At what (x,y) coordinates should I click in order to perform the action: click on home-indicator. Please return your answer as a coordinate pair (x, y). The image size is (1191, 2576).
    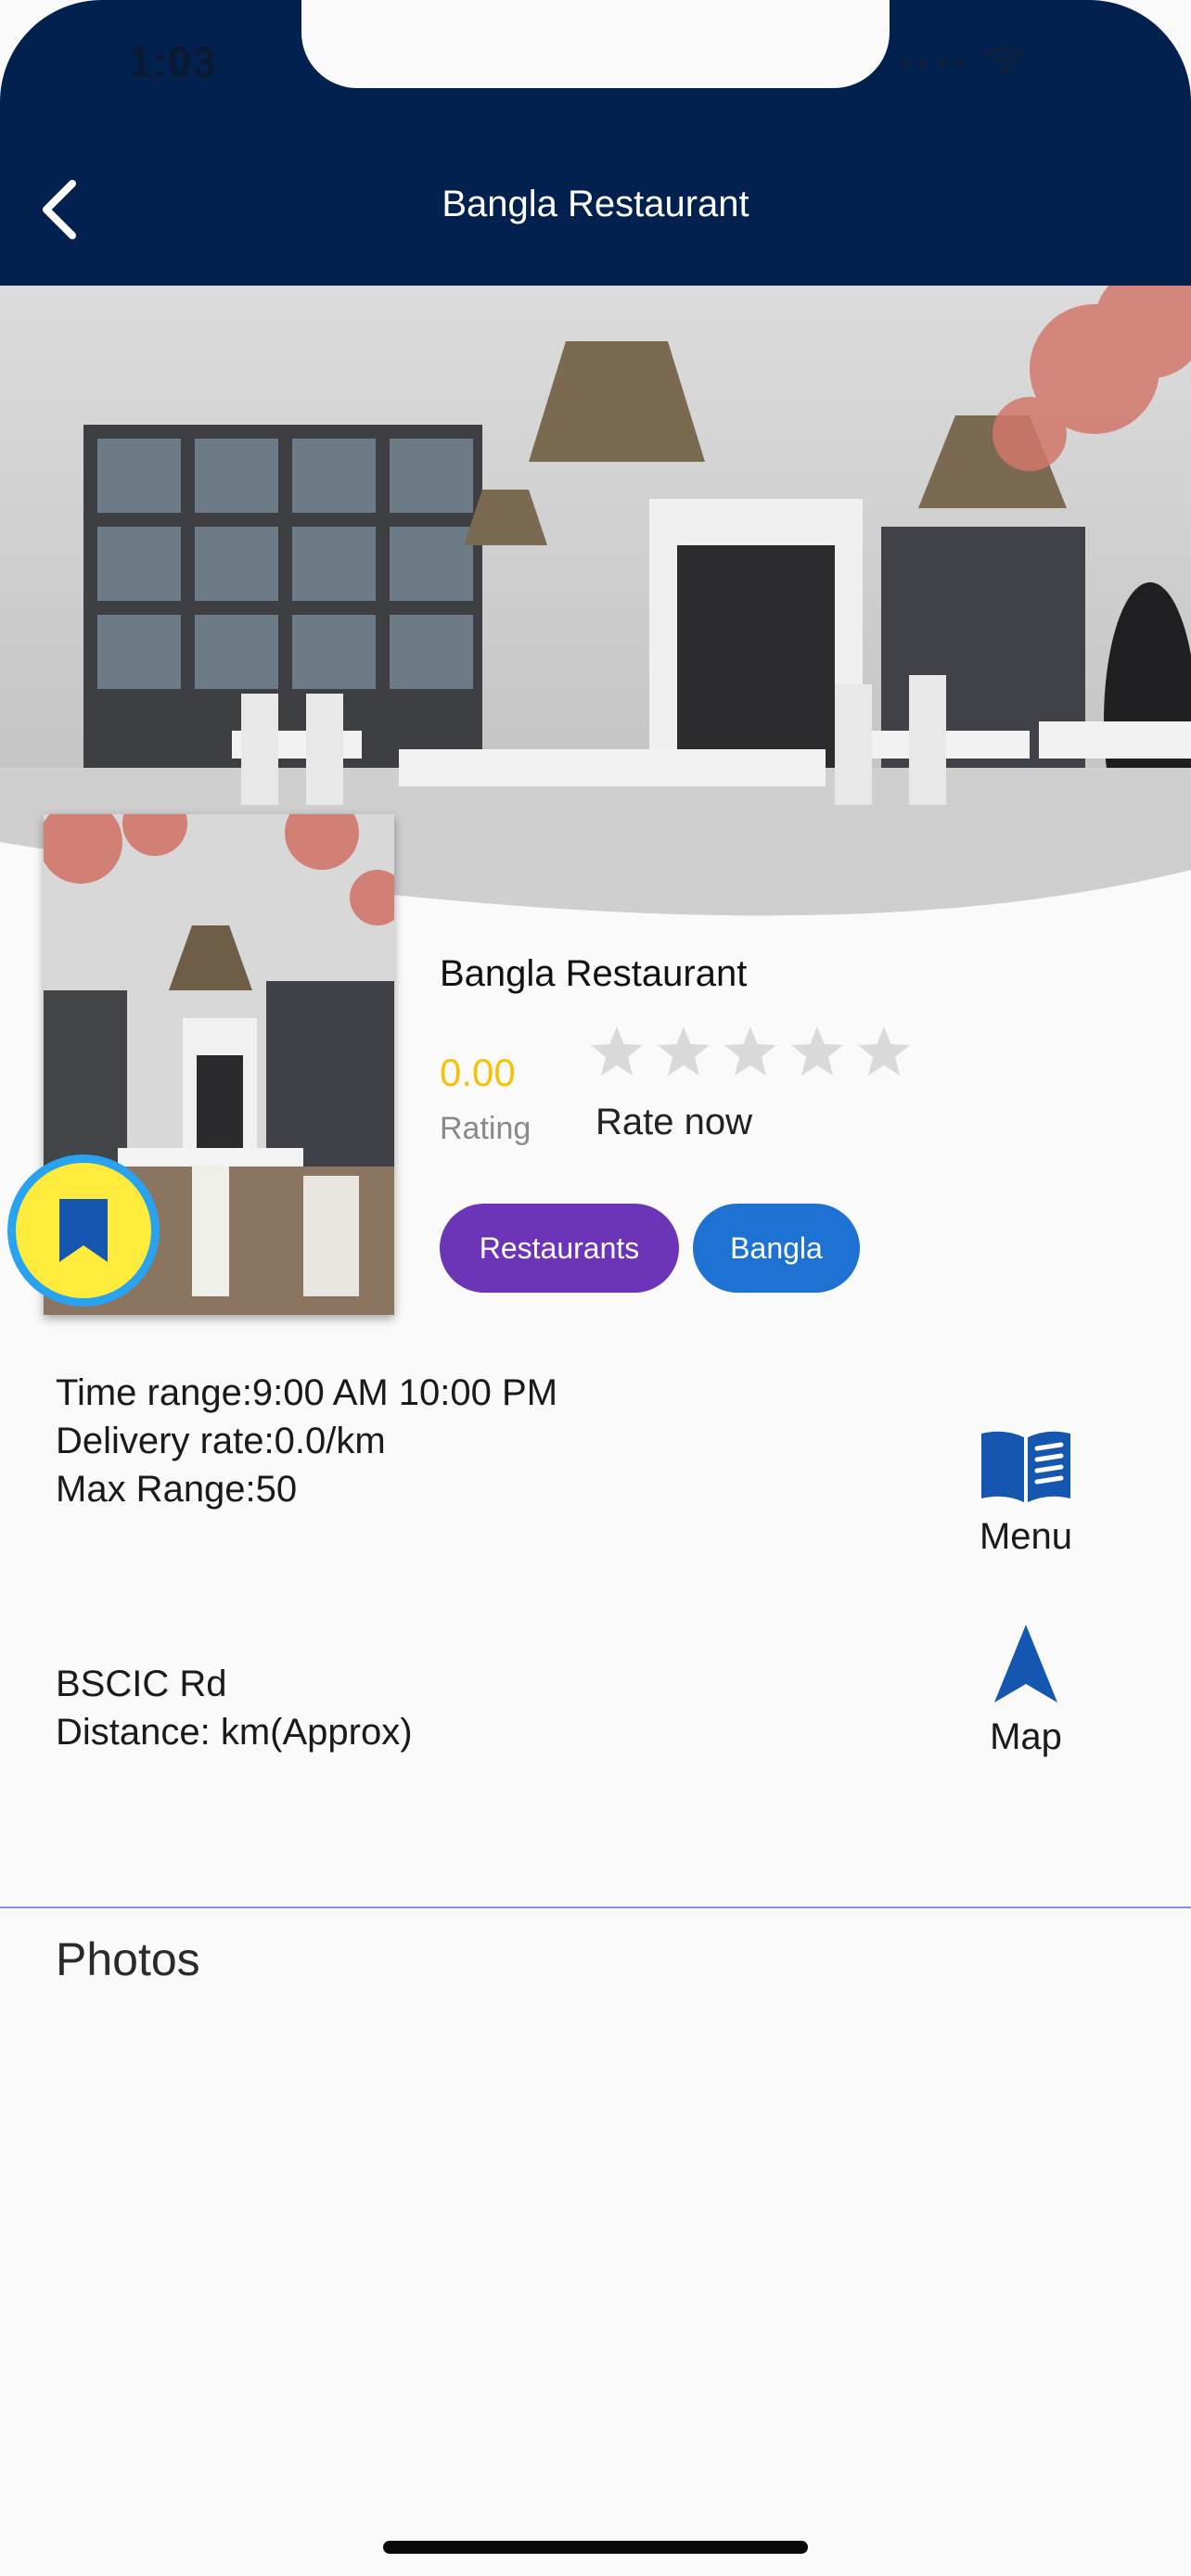
    Looking at the image, I should click on (595, 2547).